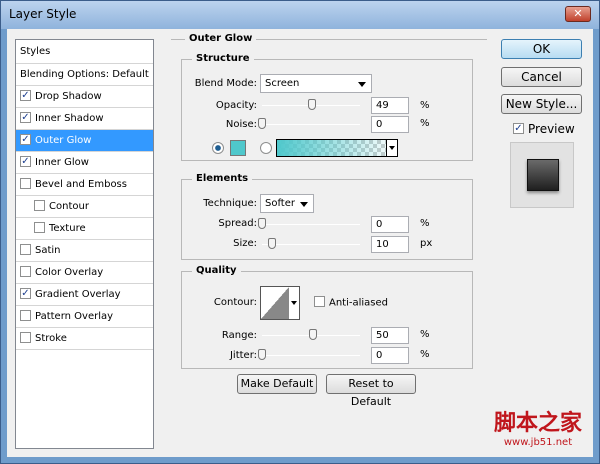 The width and height of the screenshot is (600, 464). What do you see at coordinates (81, 184) in the screenshot?
I see `style-item-label: Bevel and Emboss` at bounding box center [81, 184].